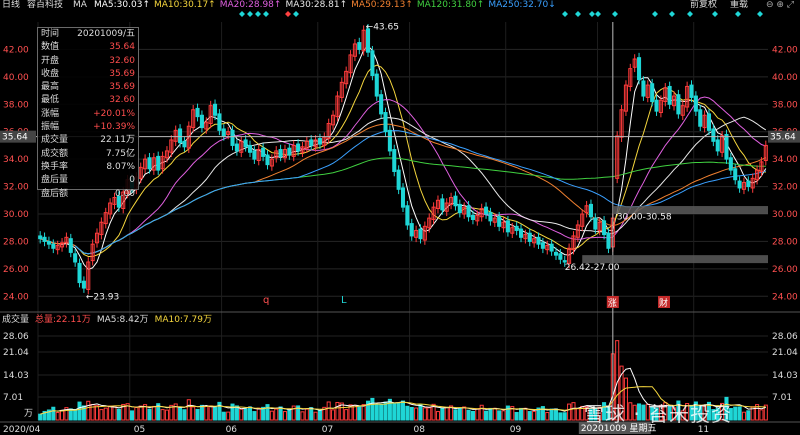 The image size is (800, 435). What do you see at coordinates (88, 100) in the screenshot?
I see `info-row: 最低 32.60` at bounding box center [88, 100].